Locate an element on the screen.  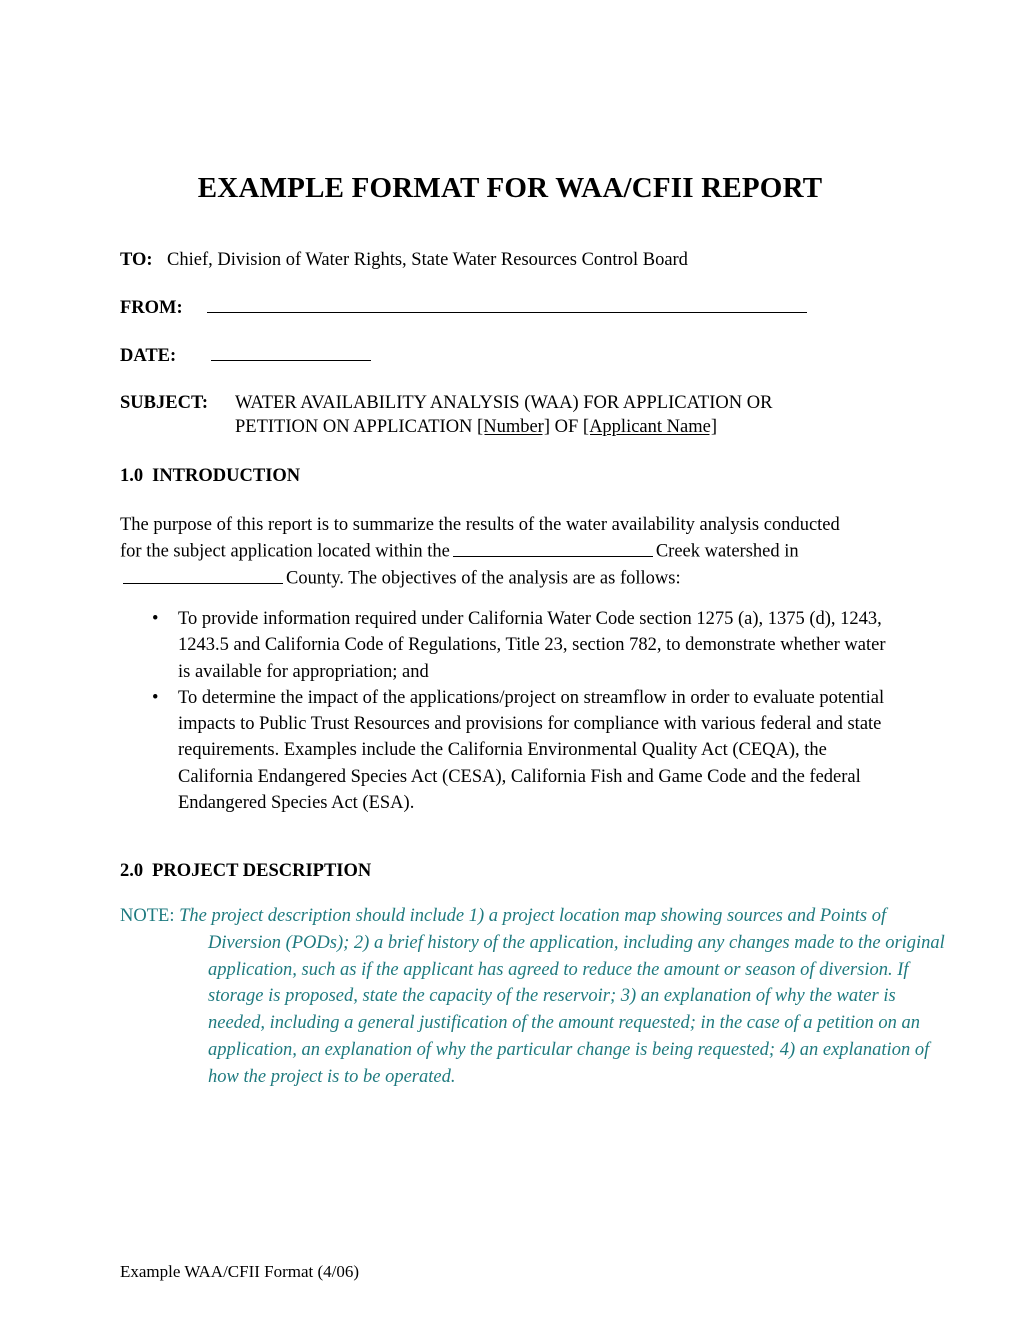
intro-text-part-2: Creek watershed in is located at coordinates (727, 551).